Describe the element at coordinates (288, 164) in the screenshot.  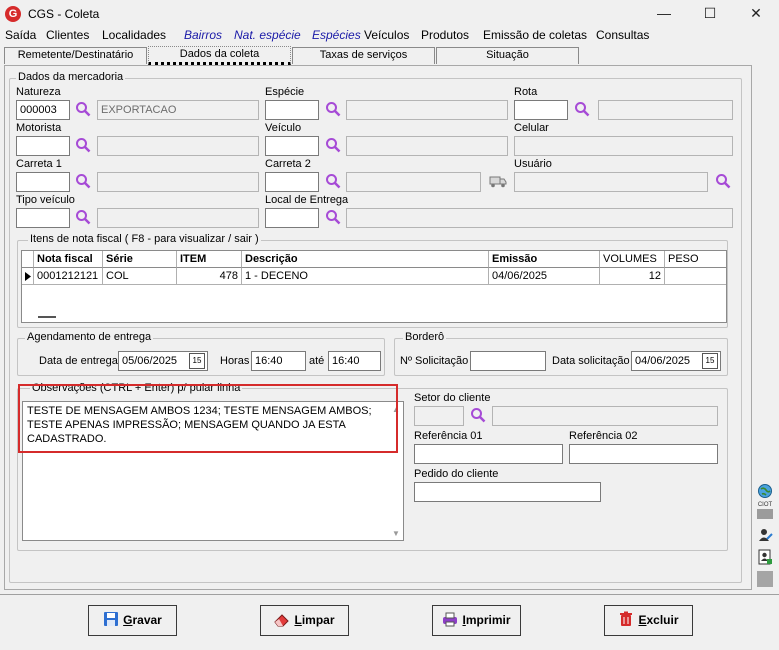
I see `carreta2-label: Carreta 2` at that location.